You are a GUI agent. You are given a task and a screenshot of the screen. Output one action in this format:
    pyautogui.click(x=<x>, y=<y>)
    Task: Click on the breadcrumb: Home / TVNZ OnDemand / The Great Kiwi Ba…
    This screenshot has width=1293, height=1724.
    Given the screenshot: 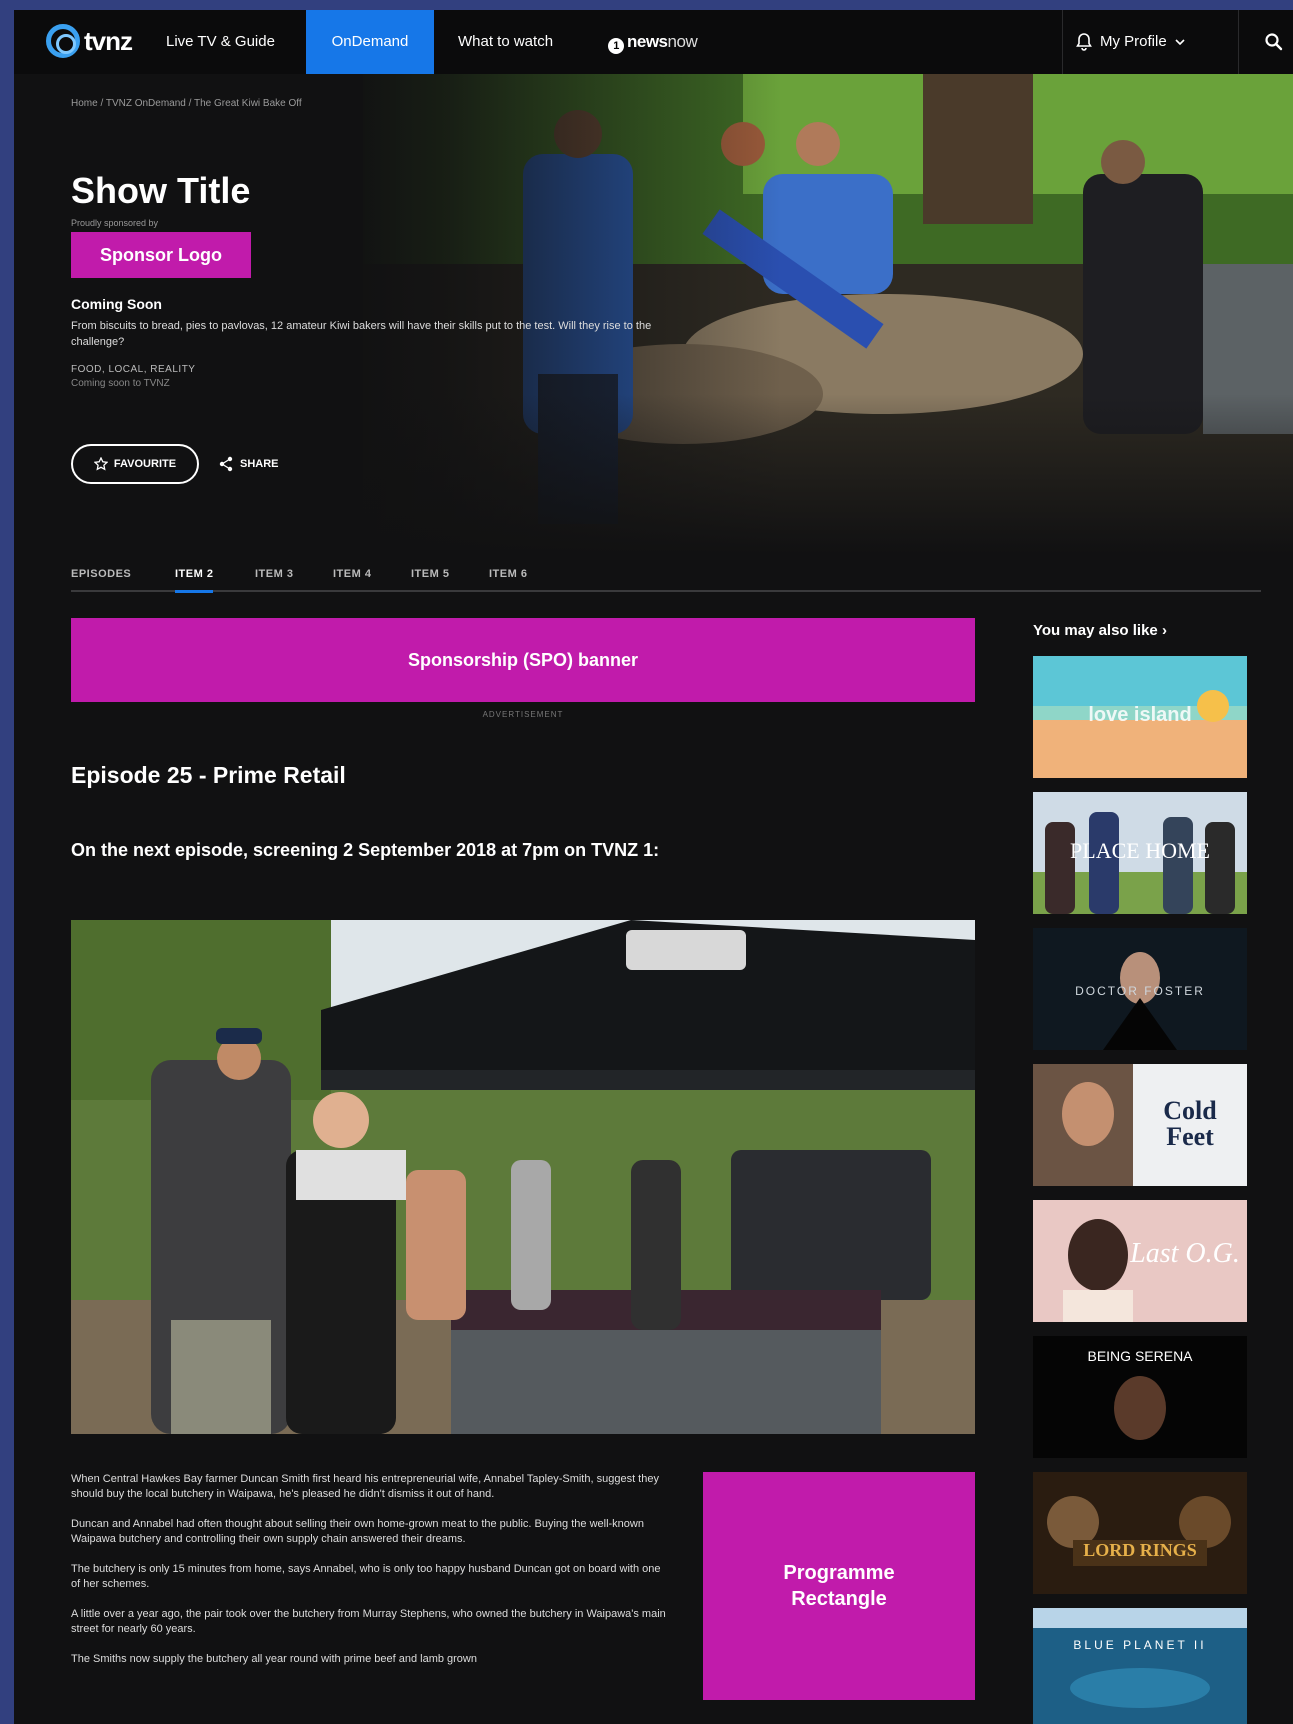 What is the action you would take?
    pyautogui.click(x=186, y=103)
    